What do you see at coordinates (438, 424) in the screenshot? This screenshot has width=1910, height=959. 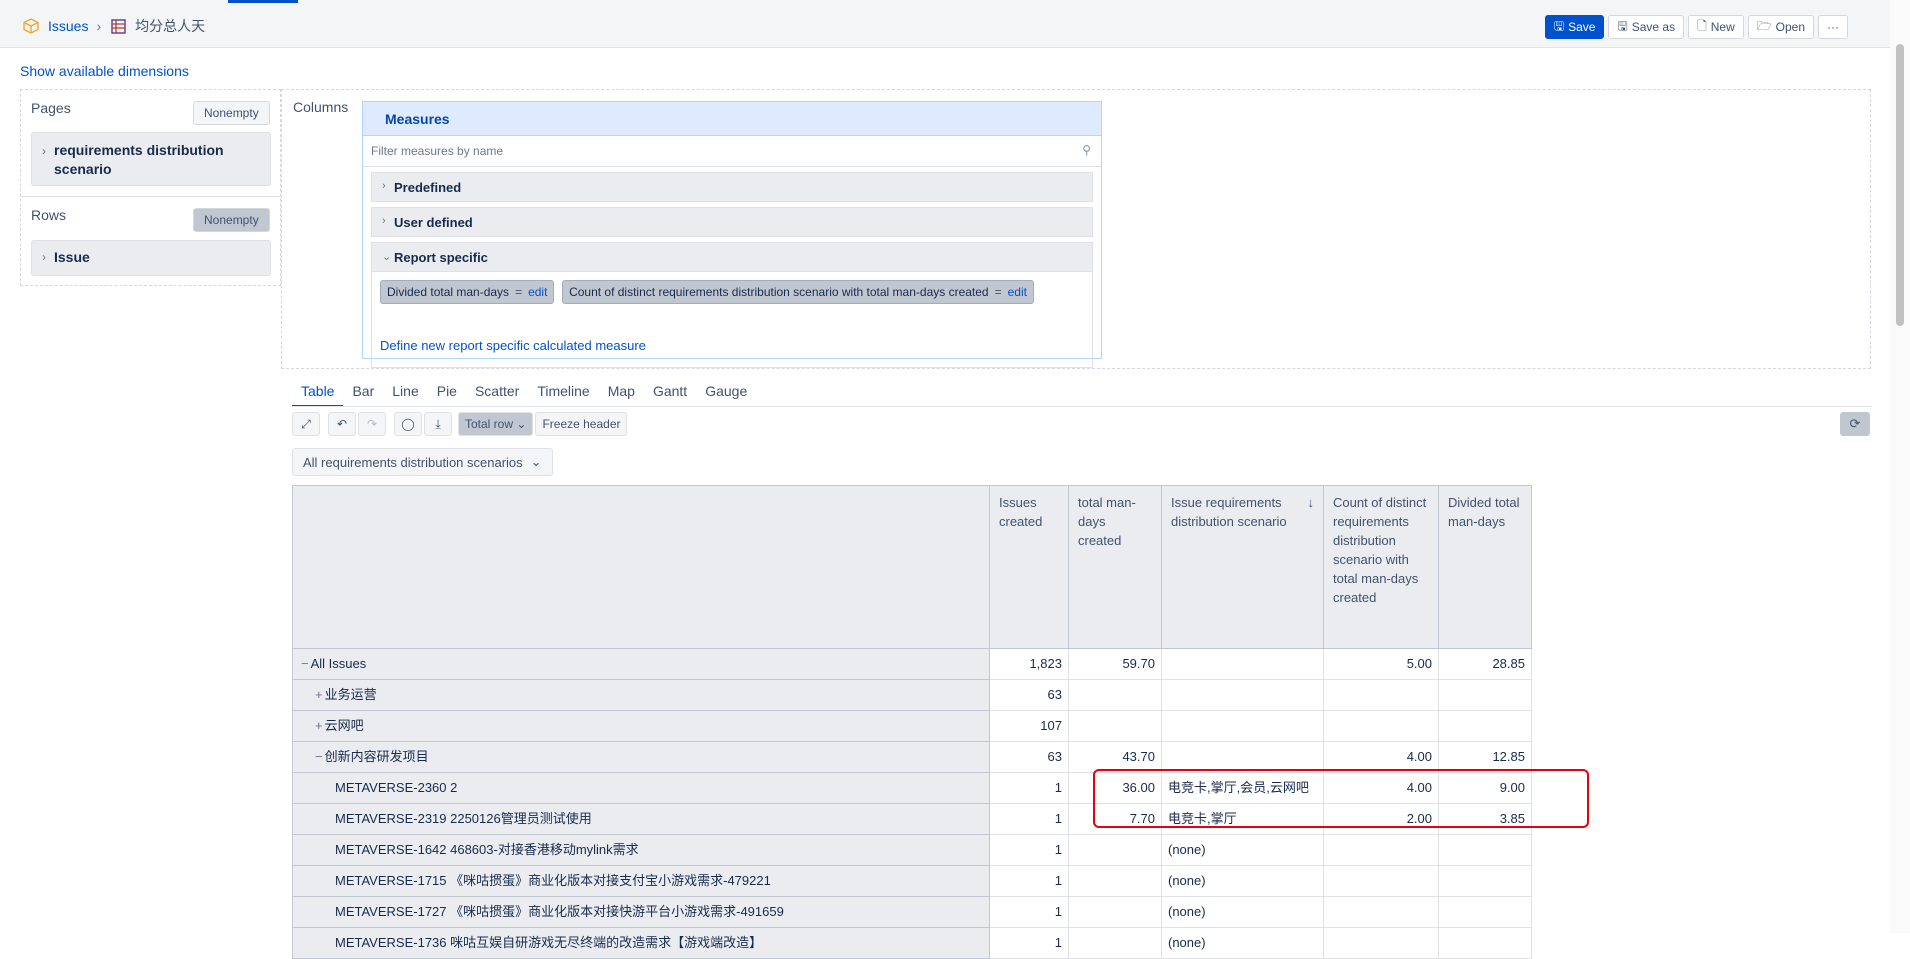 I see `export-button: ⤓` at bounding box center [438, 424].